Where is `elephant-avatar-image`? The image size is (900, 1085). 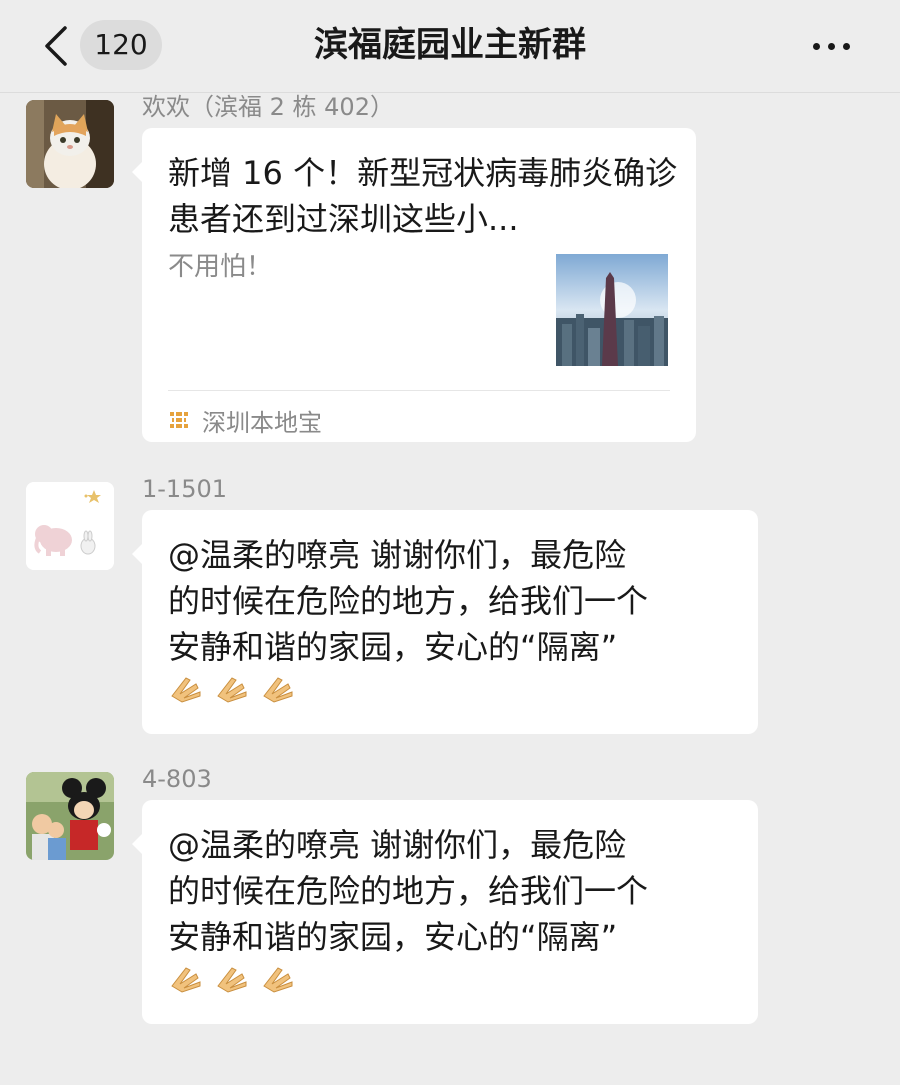
elephant-avatar-image is located at coordinates (70, 526).